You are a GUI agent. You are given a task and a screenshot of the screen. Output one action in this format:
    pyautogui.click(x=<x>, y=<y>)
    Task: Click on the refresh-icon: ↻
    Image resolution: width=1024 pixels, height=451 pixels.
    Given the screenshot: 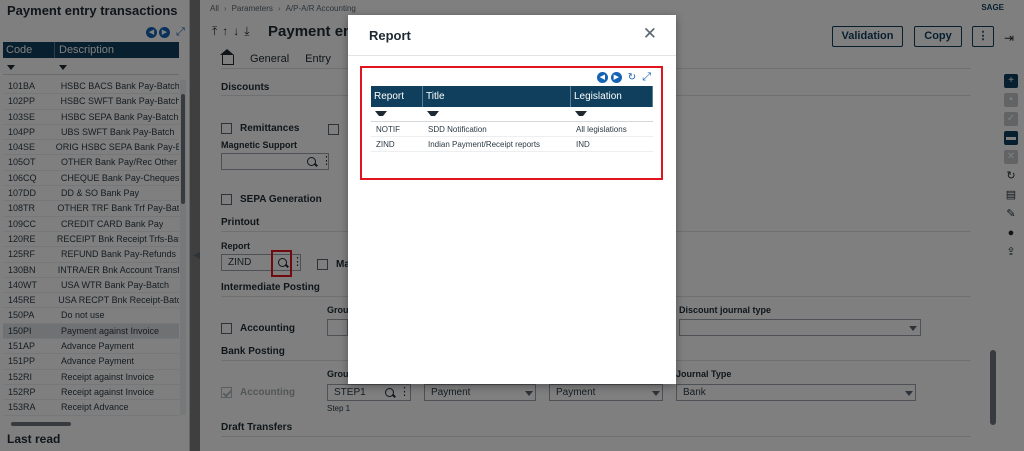 What is the action you would take?
    pyautogui.click(x=632, y=77)
    